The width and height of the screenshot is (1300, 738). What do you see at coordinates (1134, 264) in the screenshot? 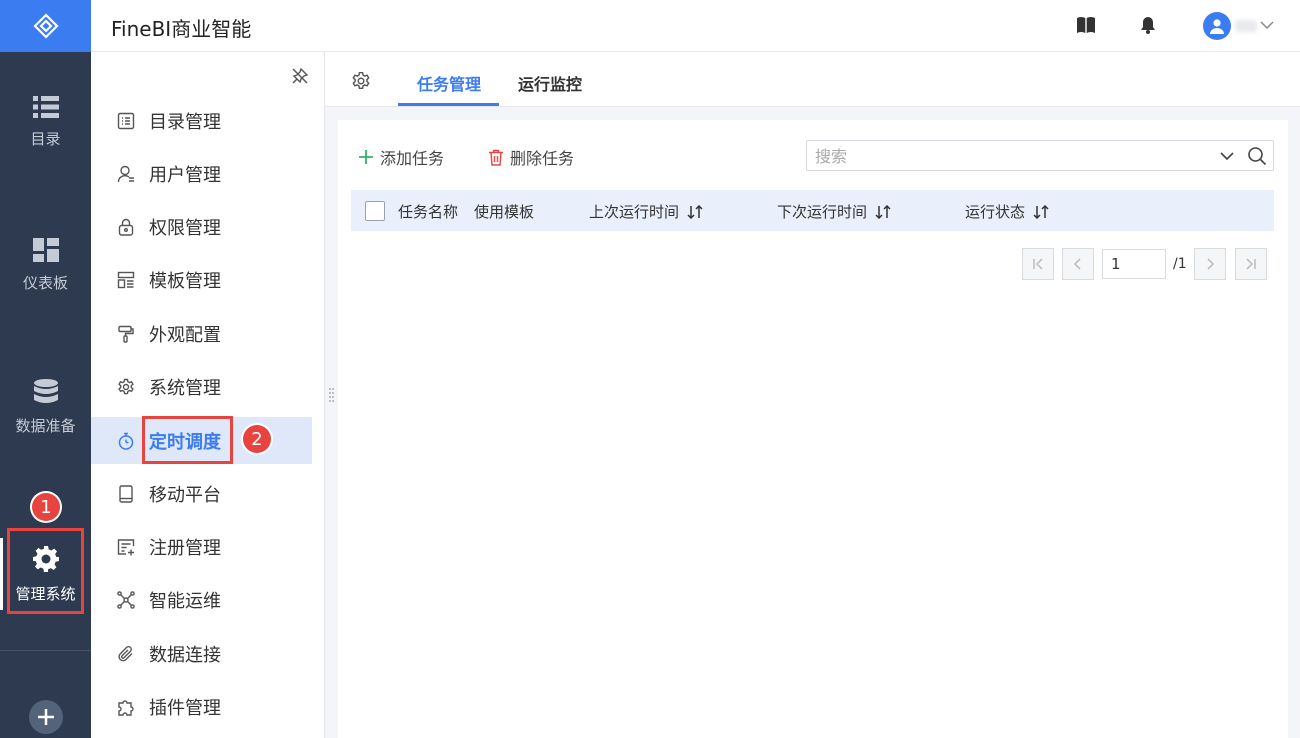
I see `page-number-input` at bounding box center [1134, 264].